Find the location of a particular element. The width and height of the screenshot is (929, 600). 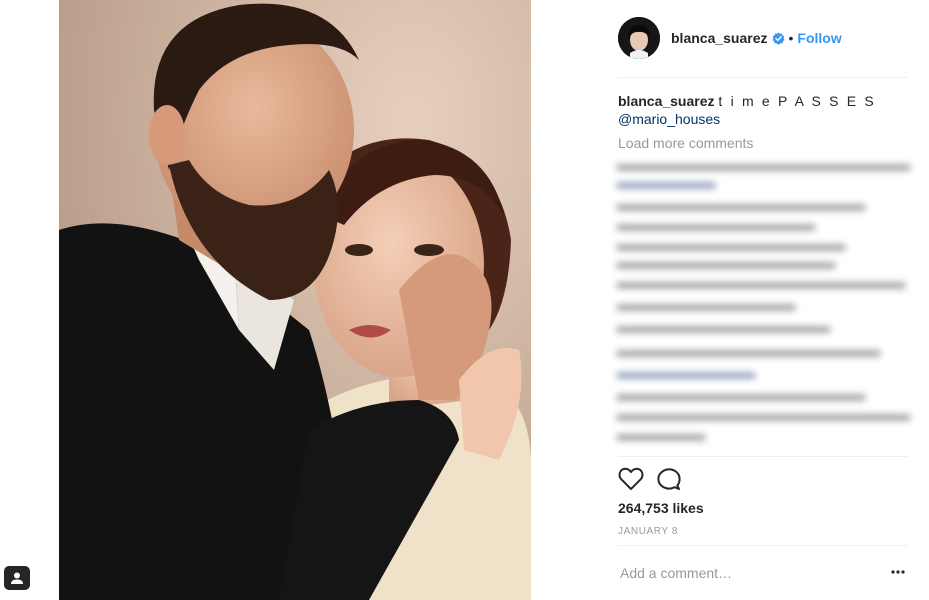

avatar is located at coordinates (639, 38).